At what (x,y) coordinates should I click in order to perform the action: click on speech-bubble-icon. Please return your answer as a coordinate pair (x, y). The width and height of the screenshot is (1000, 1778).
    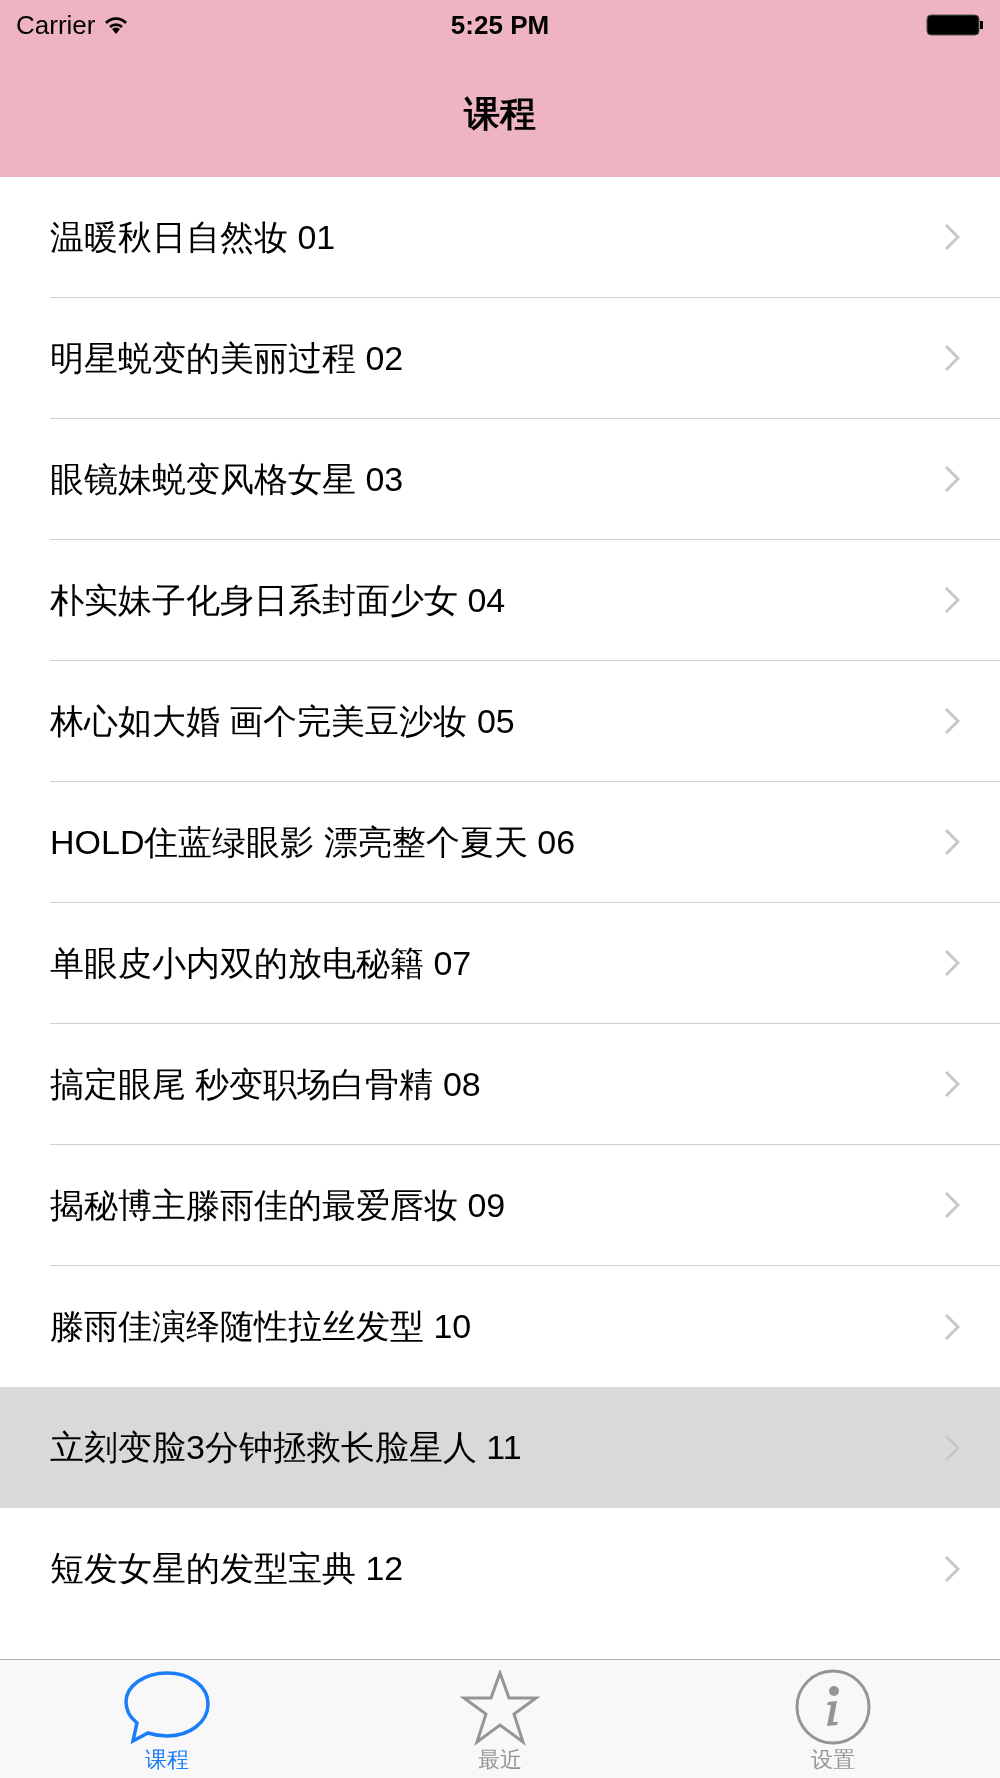
    Looking at the image, I should click on (166, 1708).